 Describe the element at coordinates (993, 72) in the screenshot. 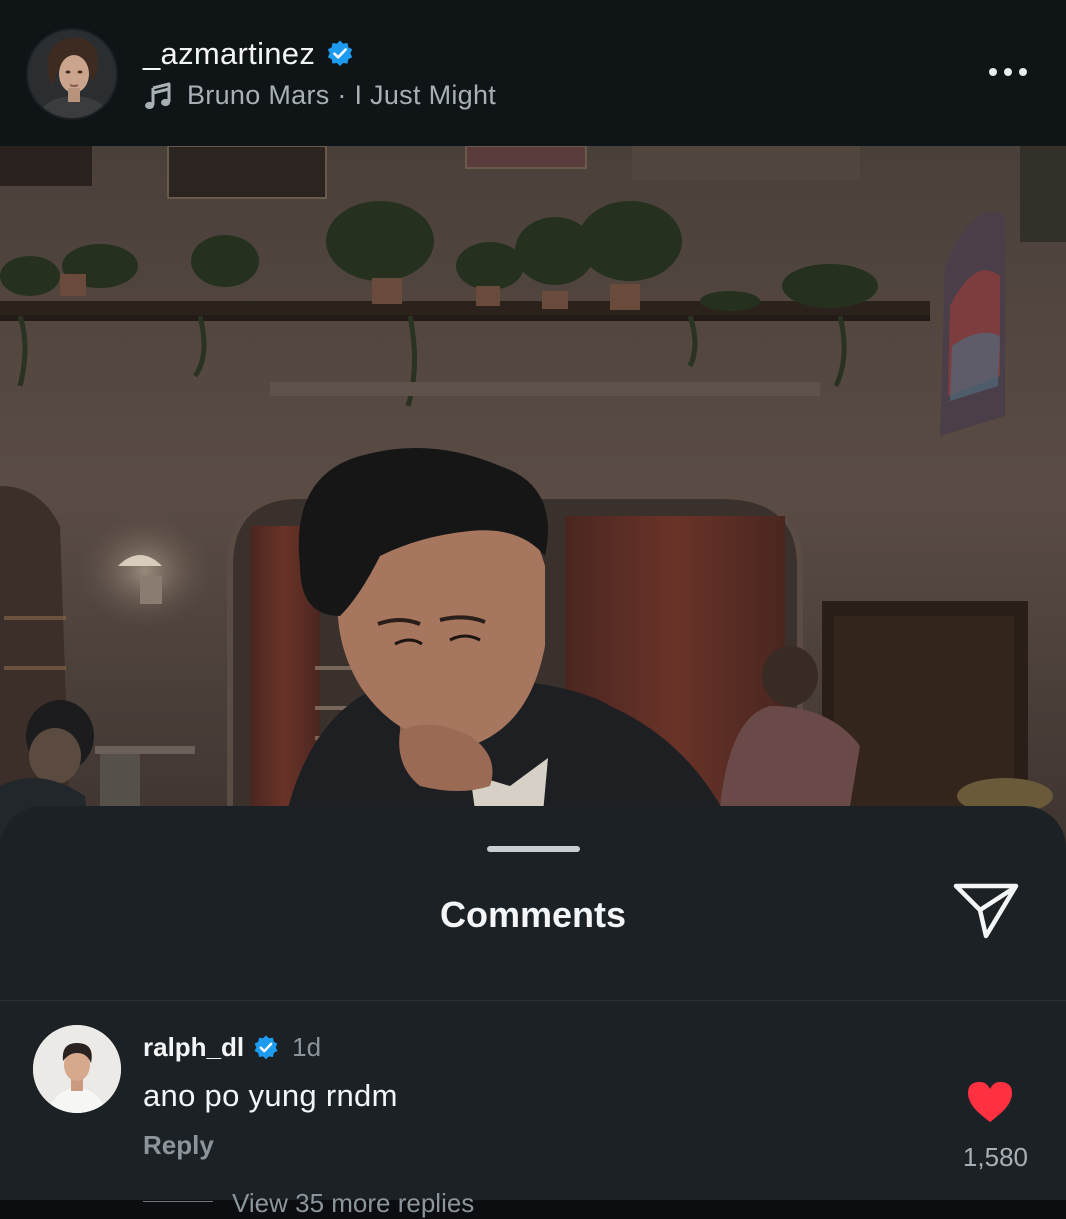

I see `more-horizontal-icon` at that location.